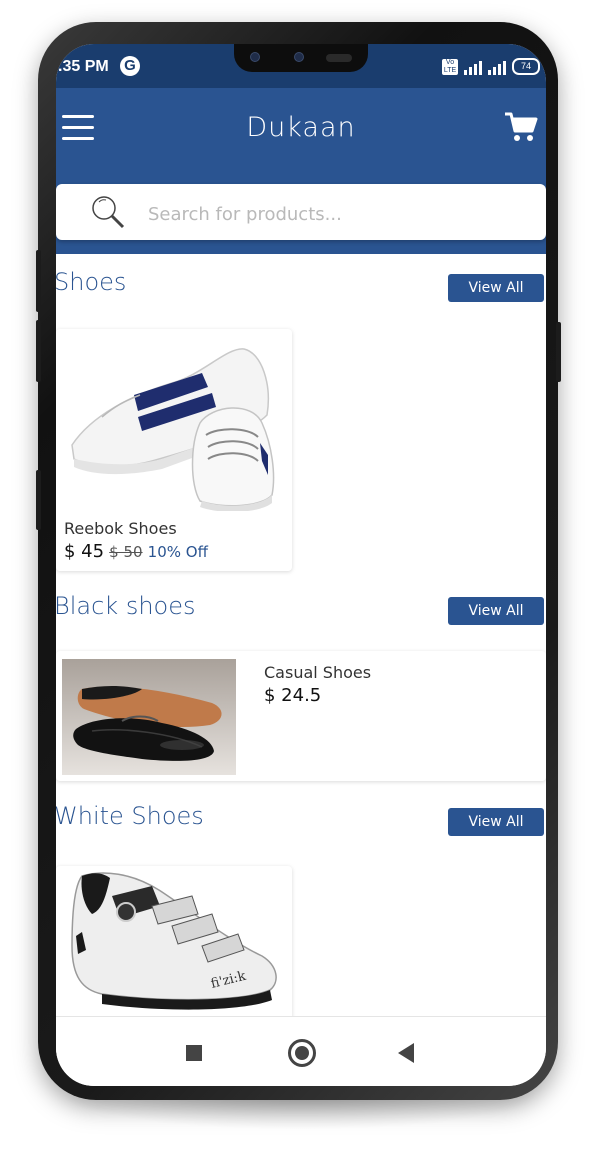 This screenshot has height=1162, width=600. I want to click on product-price-row: $ 45 $ 50 10% Off, so click(136, 551).